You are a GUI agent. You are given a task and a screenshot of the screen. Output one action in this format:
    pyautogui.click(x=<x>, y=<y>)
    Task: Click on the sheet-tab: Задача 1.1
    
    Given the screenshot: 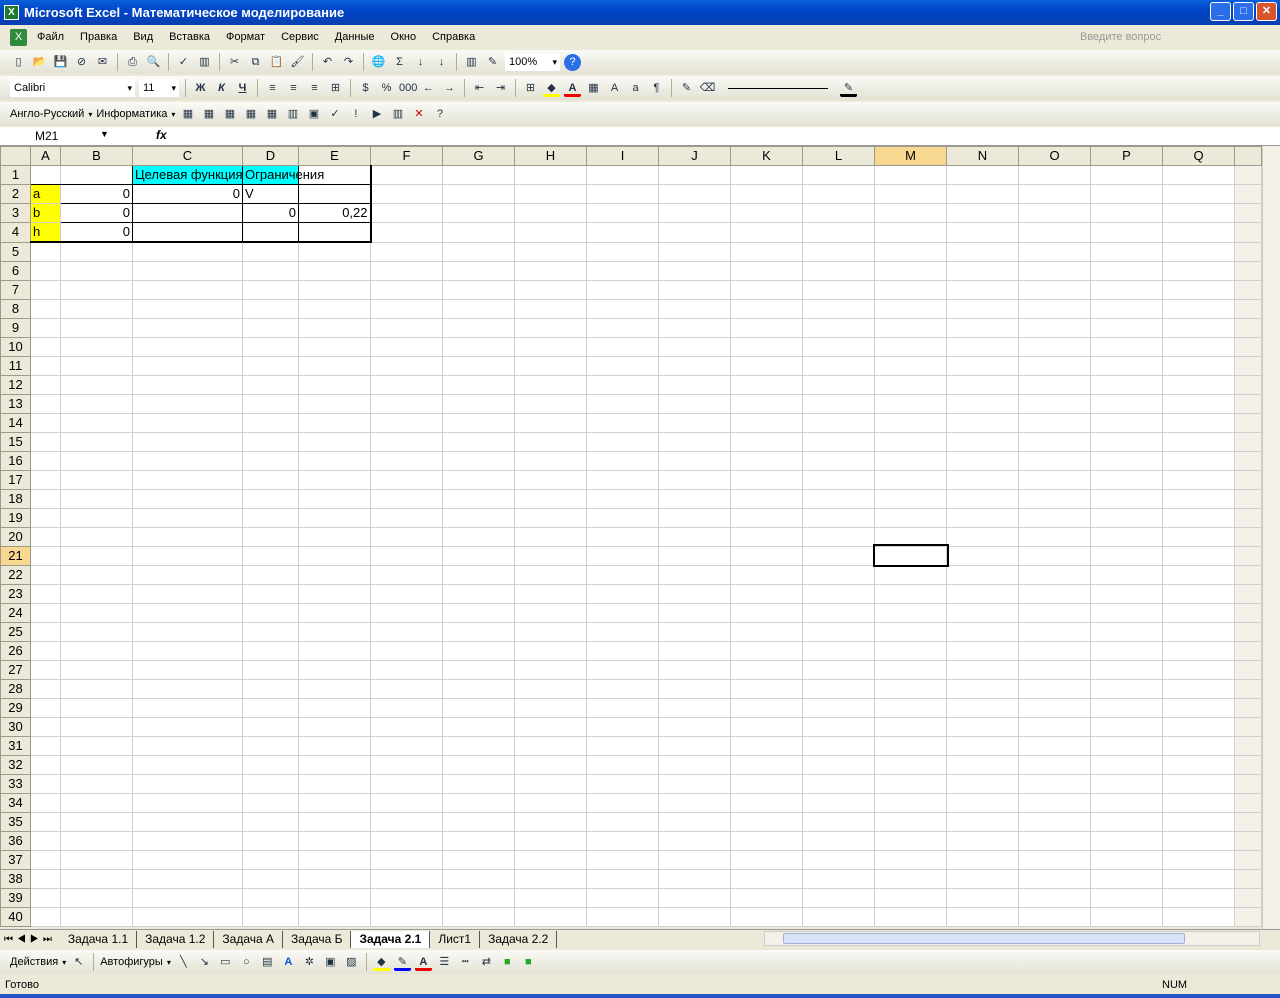 What is the action you would take?
    pyautogui.click(x=99, y=939)
    